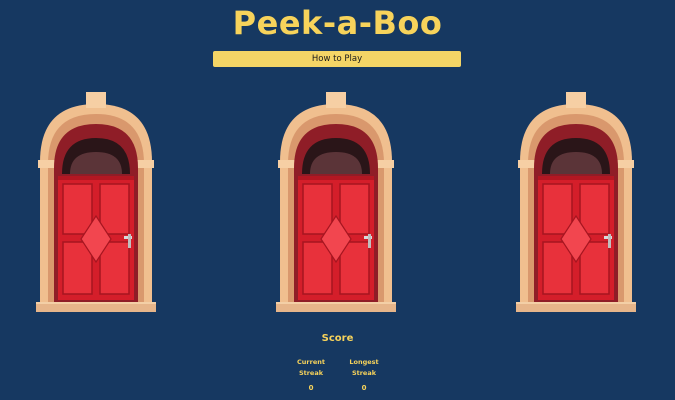  I want to click on longest-streak-value: 0, so click(364, 388).